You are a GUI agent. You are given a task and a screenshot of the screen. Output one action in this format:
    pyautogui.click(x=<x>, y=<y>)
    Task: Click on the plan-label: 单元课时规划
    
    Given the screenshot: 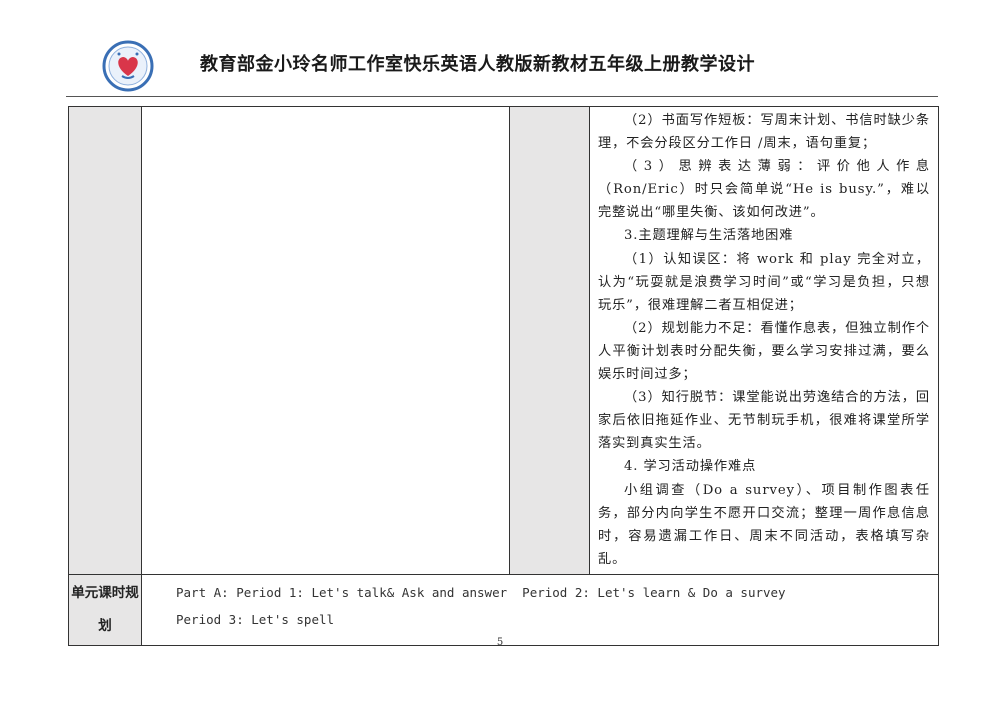 What is the action you would take?
    pyautogui.click(x=105, y=609)
    